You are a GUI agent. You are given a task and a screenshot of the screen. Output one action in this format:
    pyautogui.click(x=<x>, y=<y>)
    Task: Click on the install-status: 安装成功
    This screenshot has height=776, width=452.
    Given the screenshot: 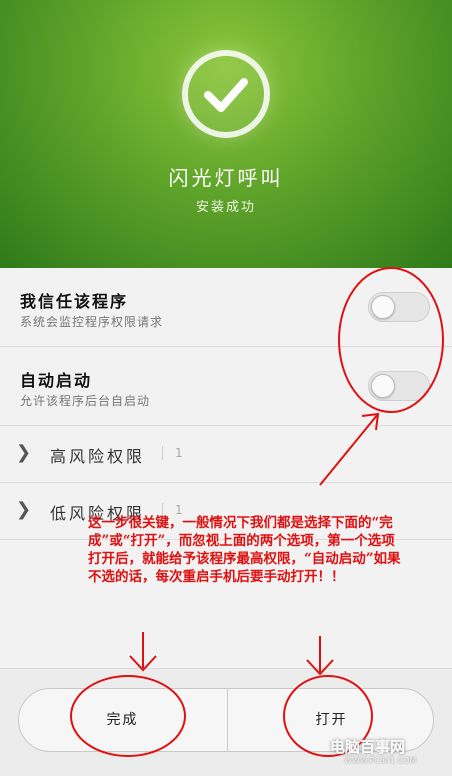 What is the action you would take?
    pyautogui.click(x=225, y=207)
    